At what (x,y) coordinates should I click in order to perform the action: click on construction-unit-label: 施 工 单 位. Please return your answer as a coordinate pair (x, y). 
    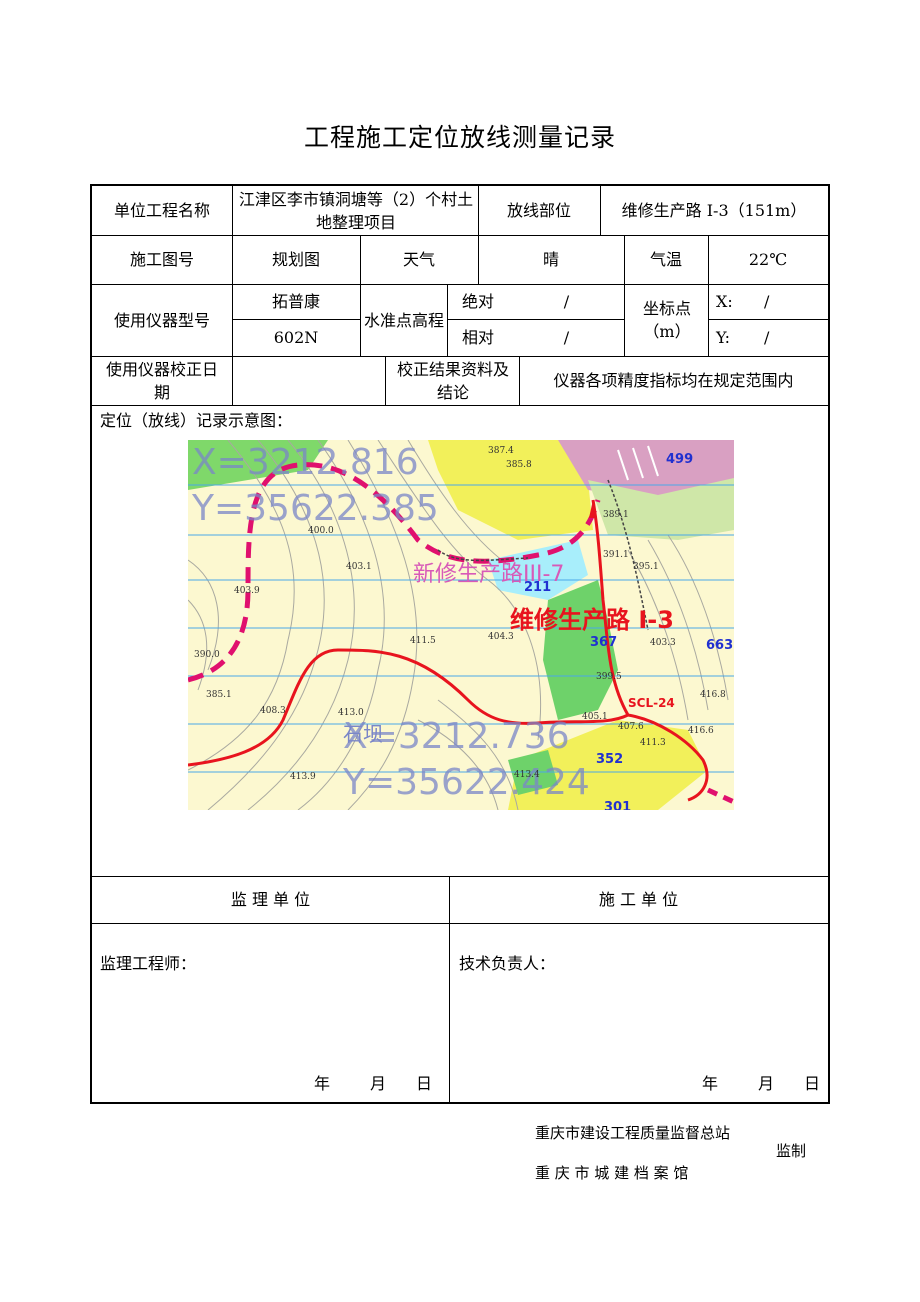
    Looking at the image, I should click on (638, 899).